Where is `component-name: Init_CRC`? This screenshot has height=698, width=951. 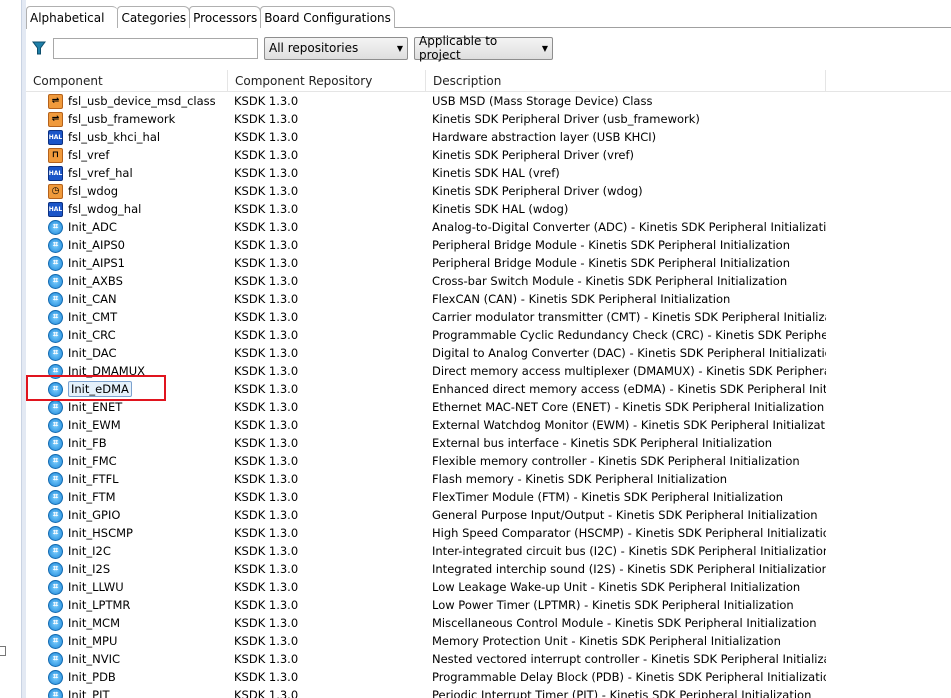 component-name: Init_CRC is located at coordinates (92, 335).